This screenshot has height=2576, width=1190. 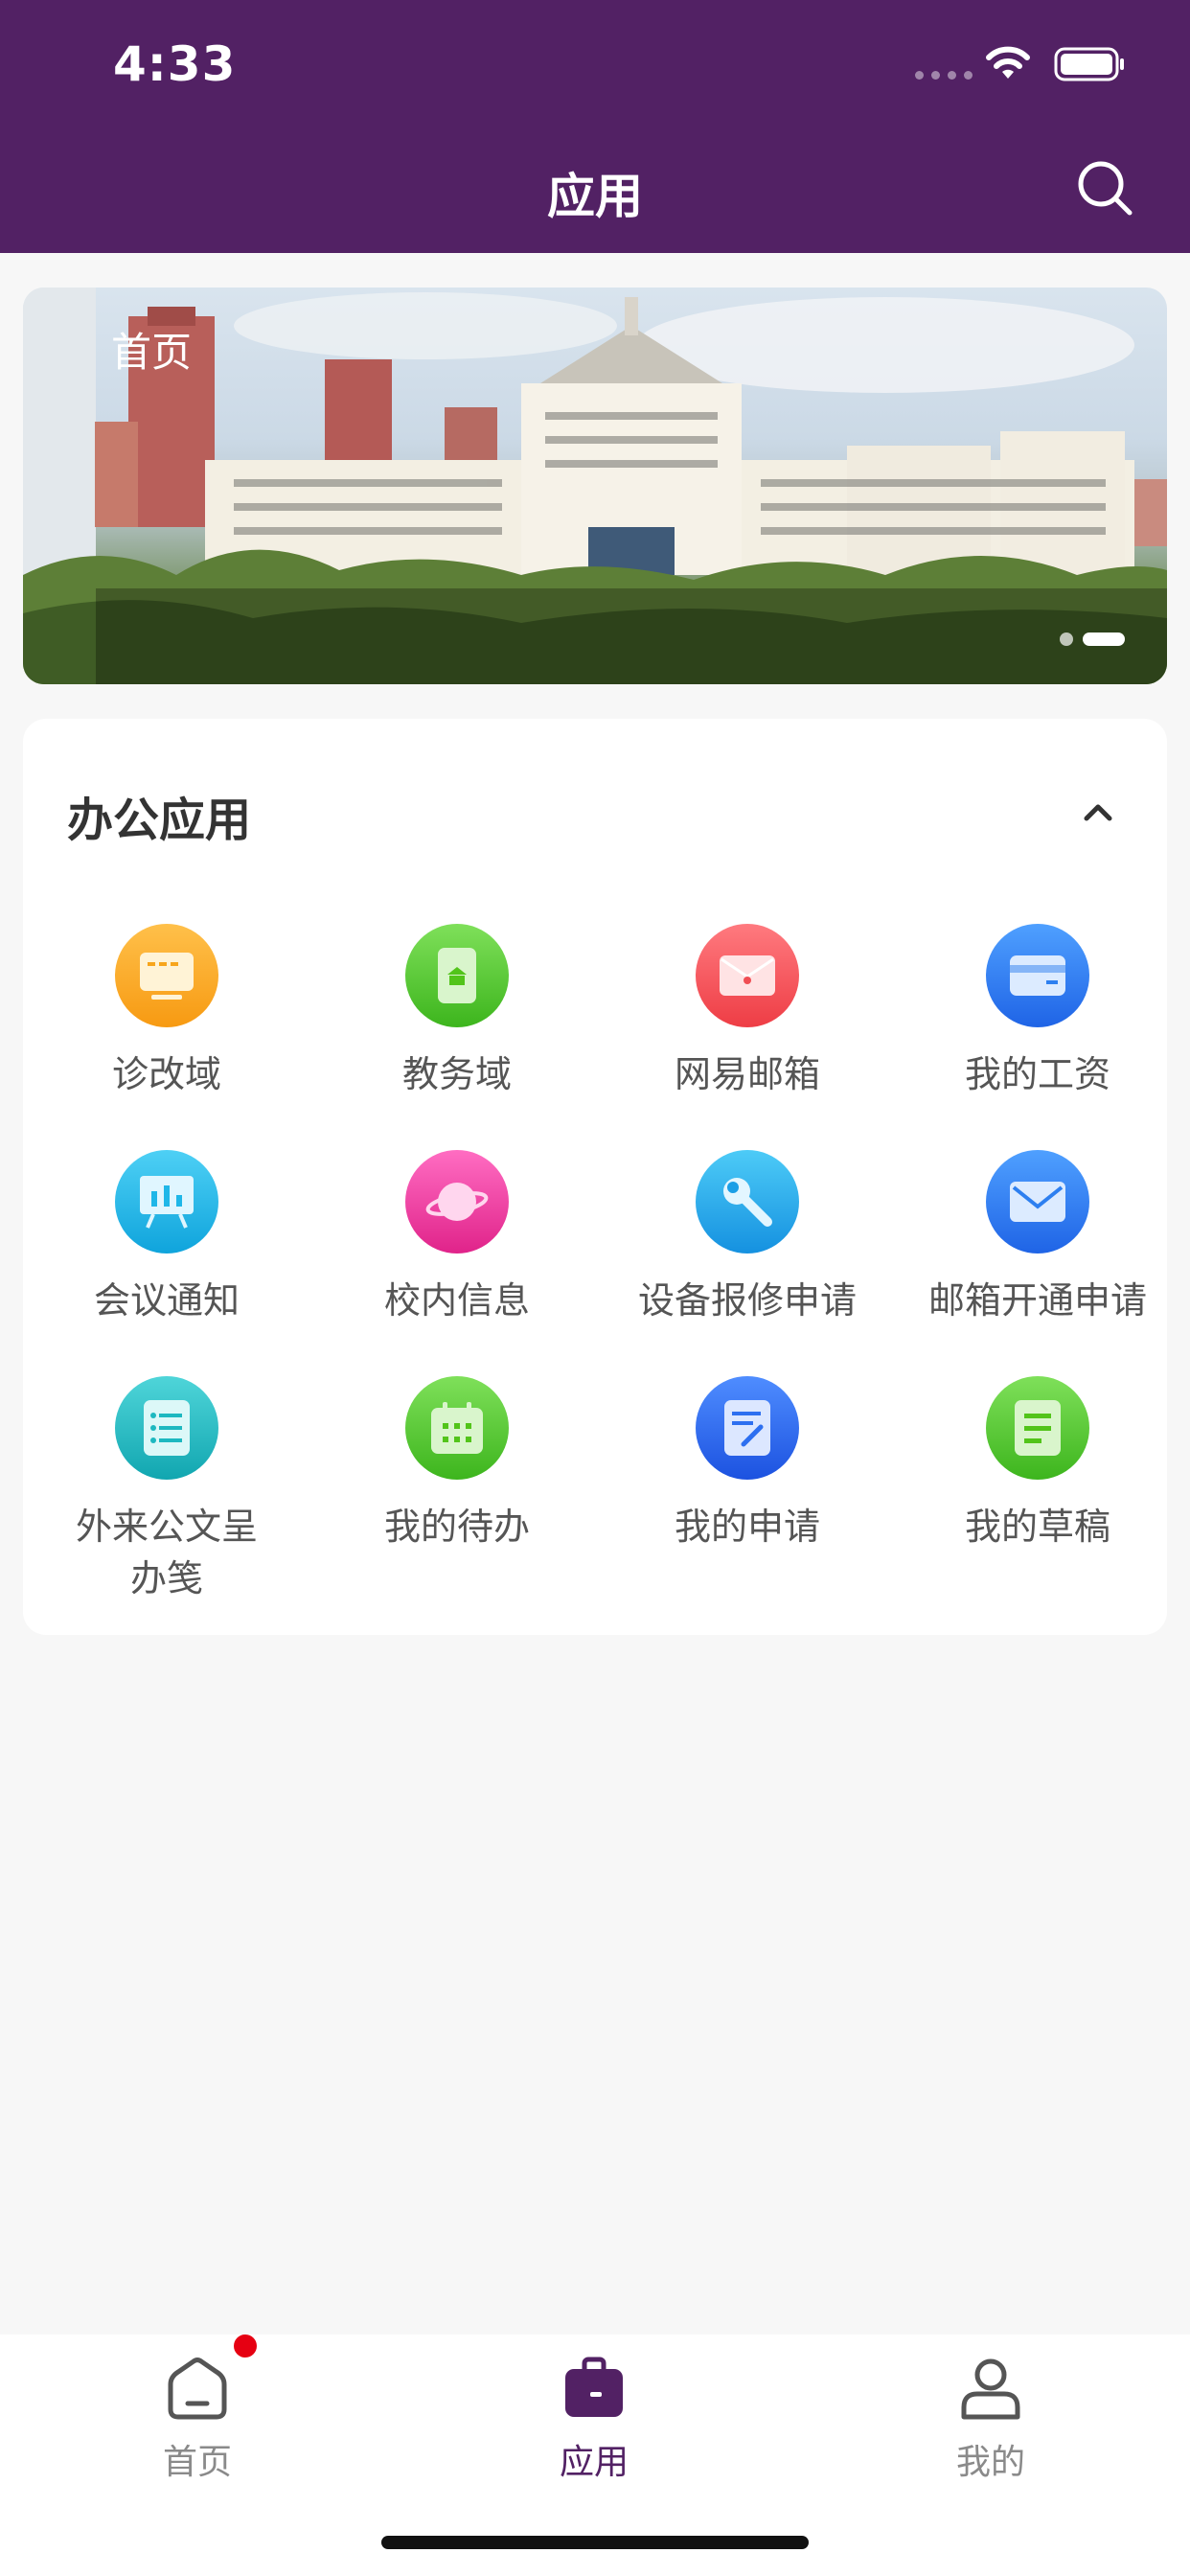 What do you see at coordinates (457, 975) in the screenshot?
I see `school-phone-icon` at bounding box center [457, 975].